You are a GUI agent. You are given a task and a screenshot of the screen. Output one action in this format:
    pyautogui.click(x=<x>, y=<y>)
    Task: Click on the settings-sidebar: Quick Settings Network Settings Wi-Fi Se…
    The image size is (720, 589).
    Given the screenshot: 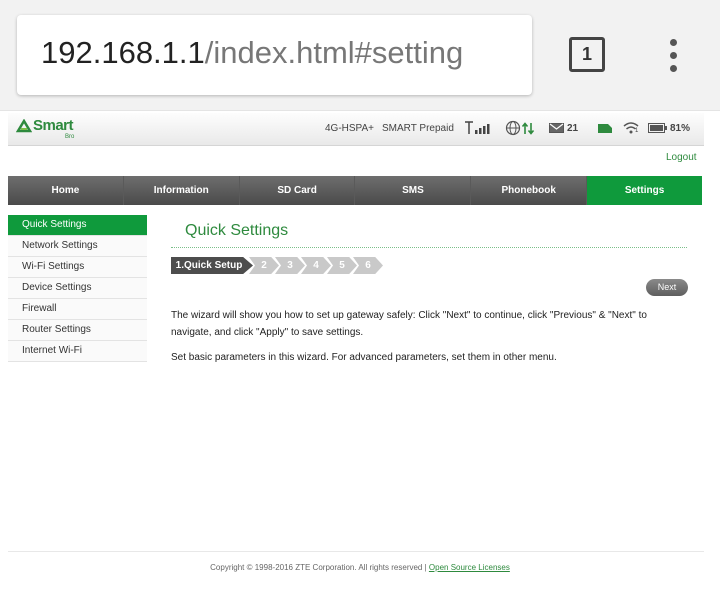 What is the action you would take?
    pyautogui.click(x=77, y=288)
    